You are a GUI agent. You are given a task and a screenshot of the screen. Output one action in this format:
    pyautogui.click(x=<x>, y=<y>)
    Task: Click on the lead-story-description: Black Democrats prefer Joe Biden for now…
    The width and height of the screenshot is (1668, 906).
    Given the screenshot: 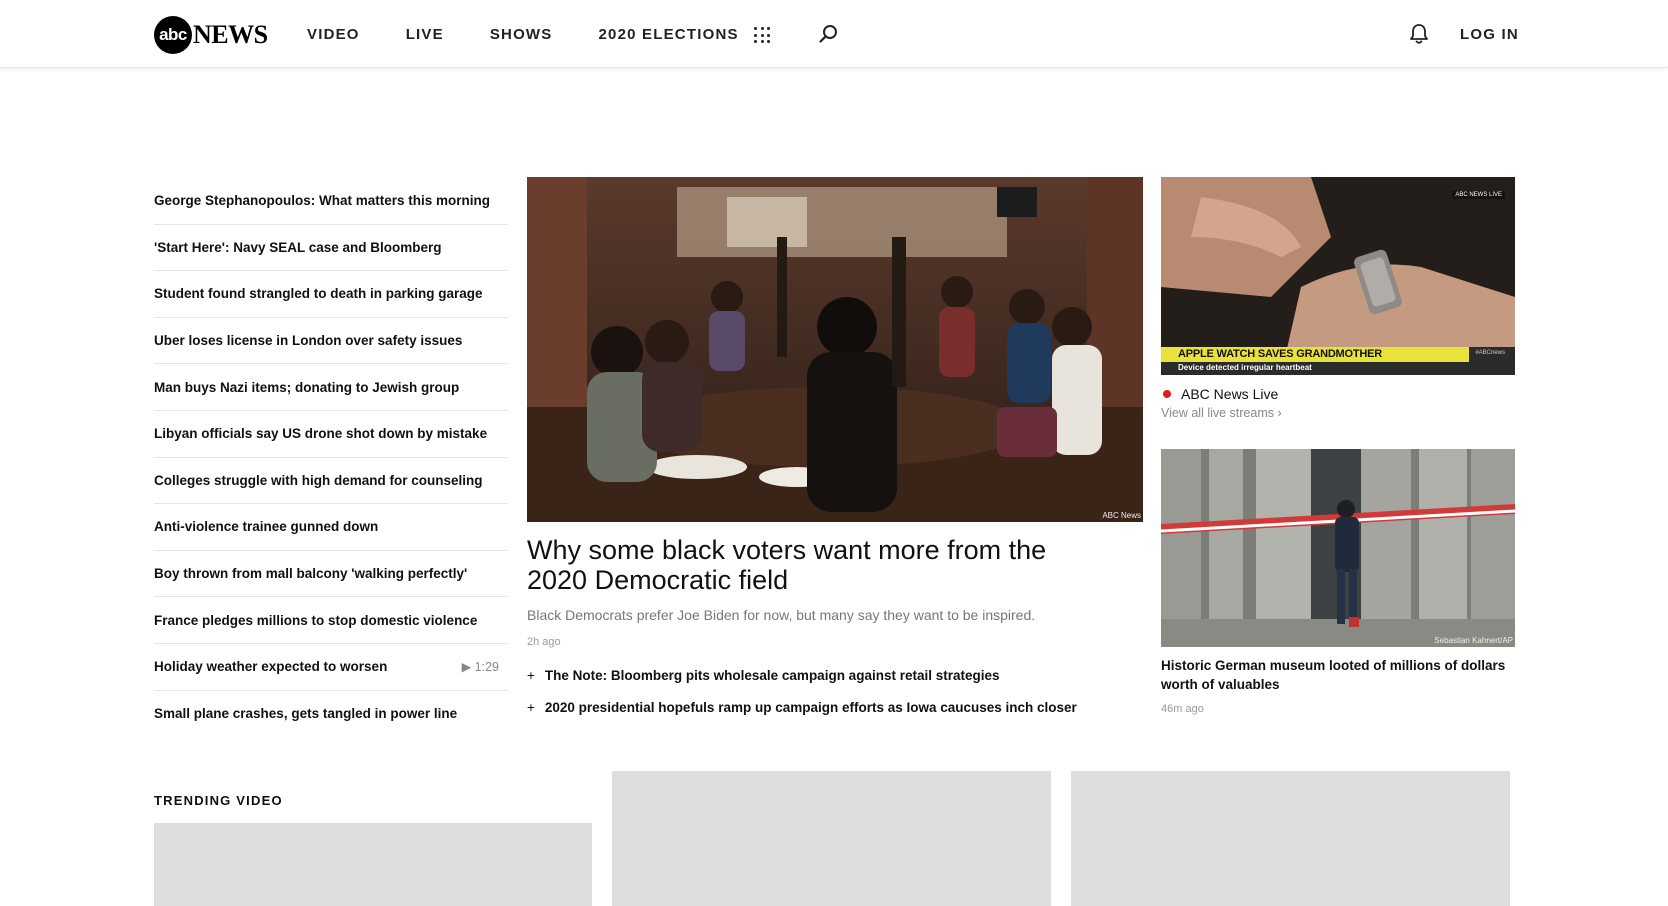 What is the action you would take?
    pyautogui.click(x=781, y=615)
    